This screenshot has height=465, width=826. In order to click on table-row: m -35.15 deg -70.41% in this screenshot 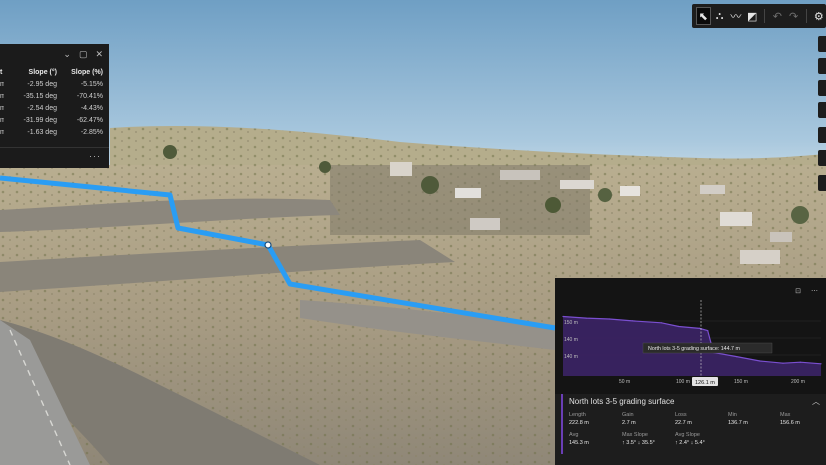, I will do `click(54, 99)`.